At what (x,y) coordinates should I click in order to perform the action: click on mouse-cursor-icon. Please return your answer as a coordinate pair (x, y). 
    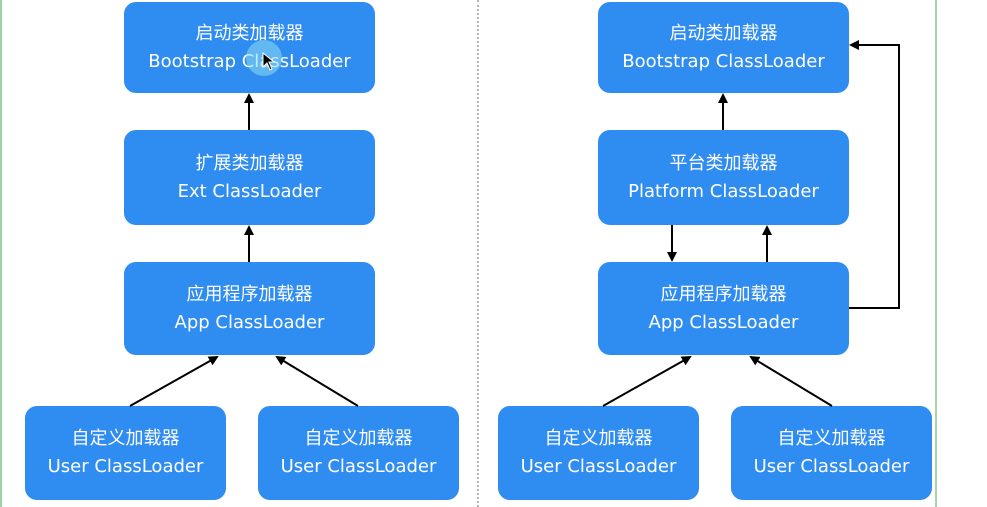
    Looking at the image, I should click on (269, 61).